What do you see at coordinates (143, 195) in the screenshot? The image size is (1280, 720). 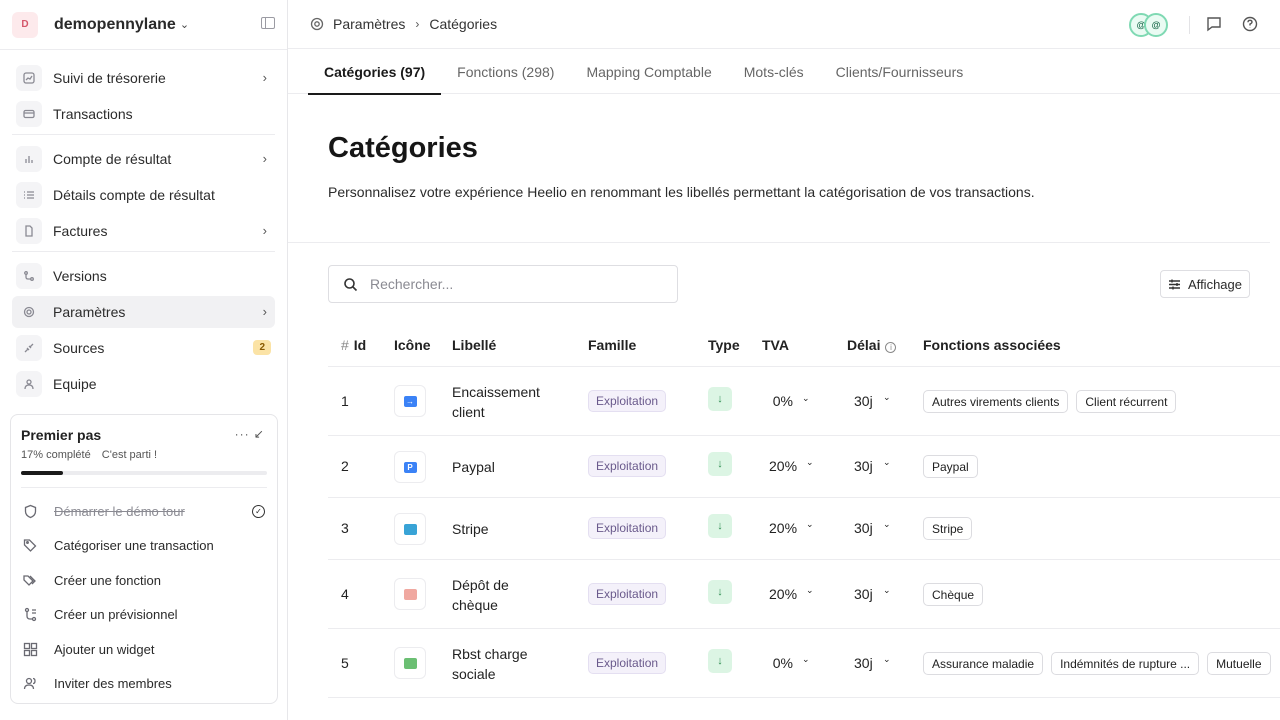 I see `sidebar-item-details-compte: Détails compte de résultat` at bounding box center [143, 195].